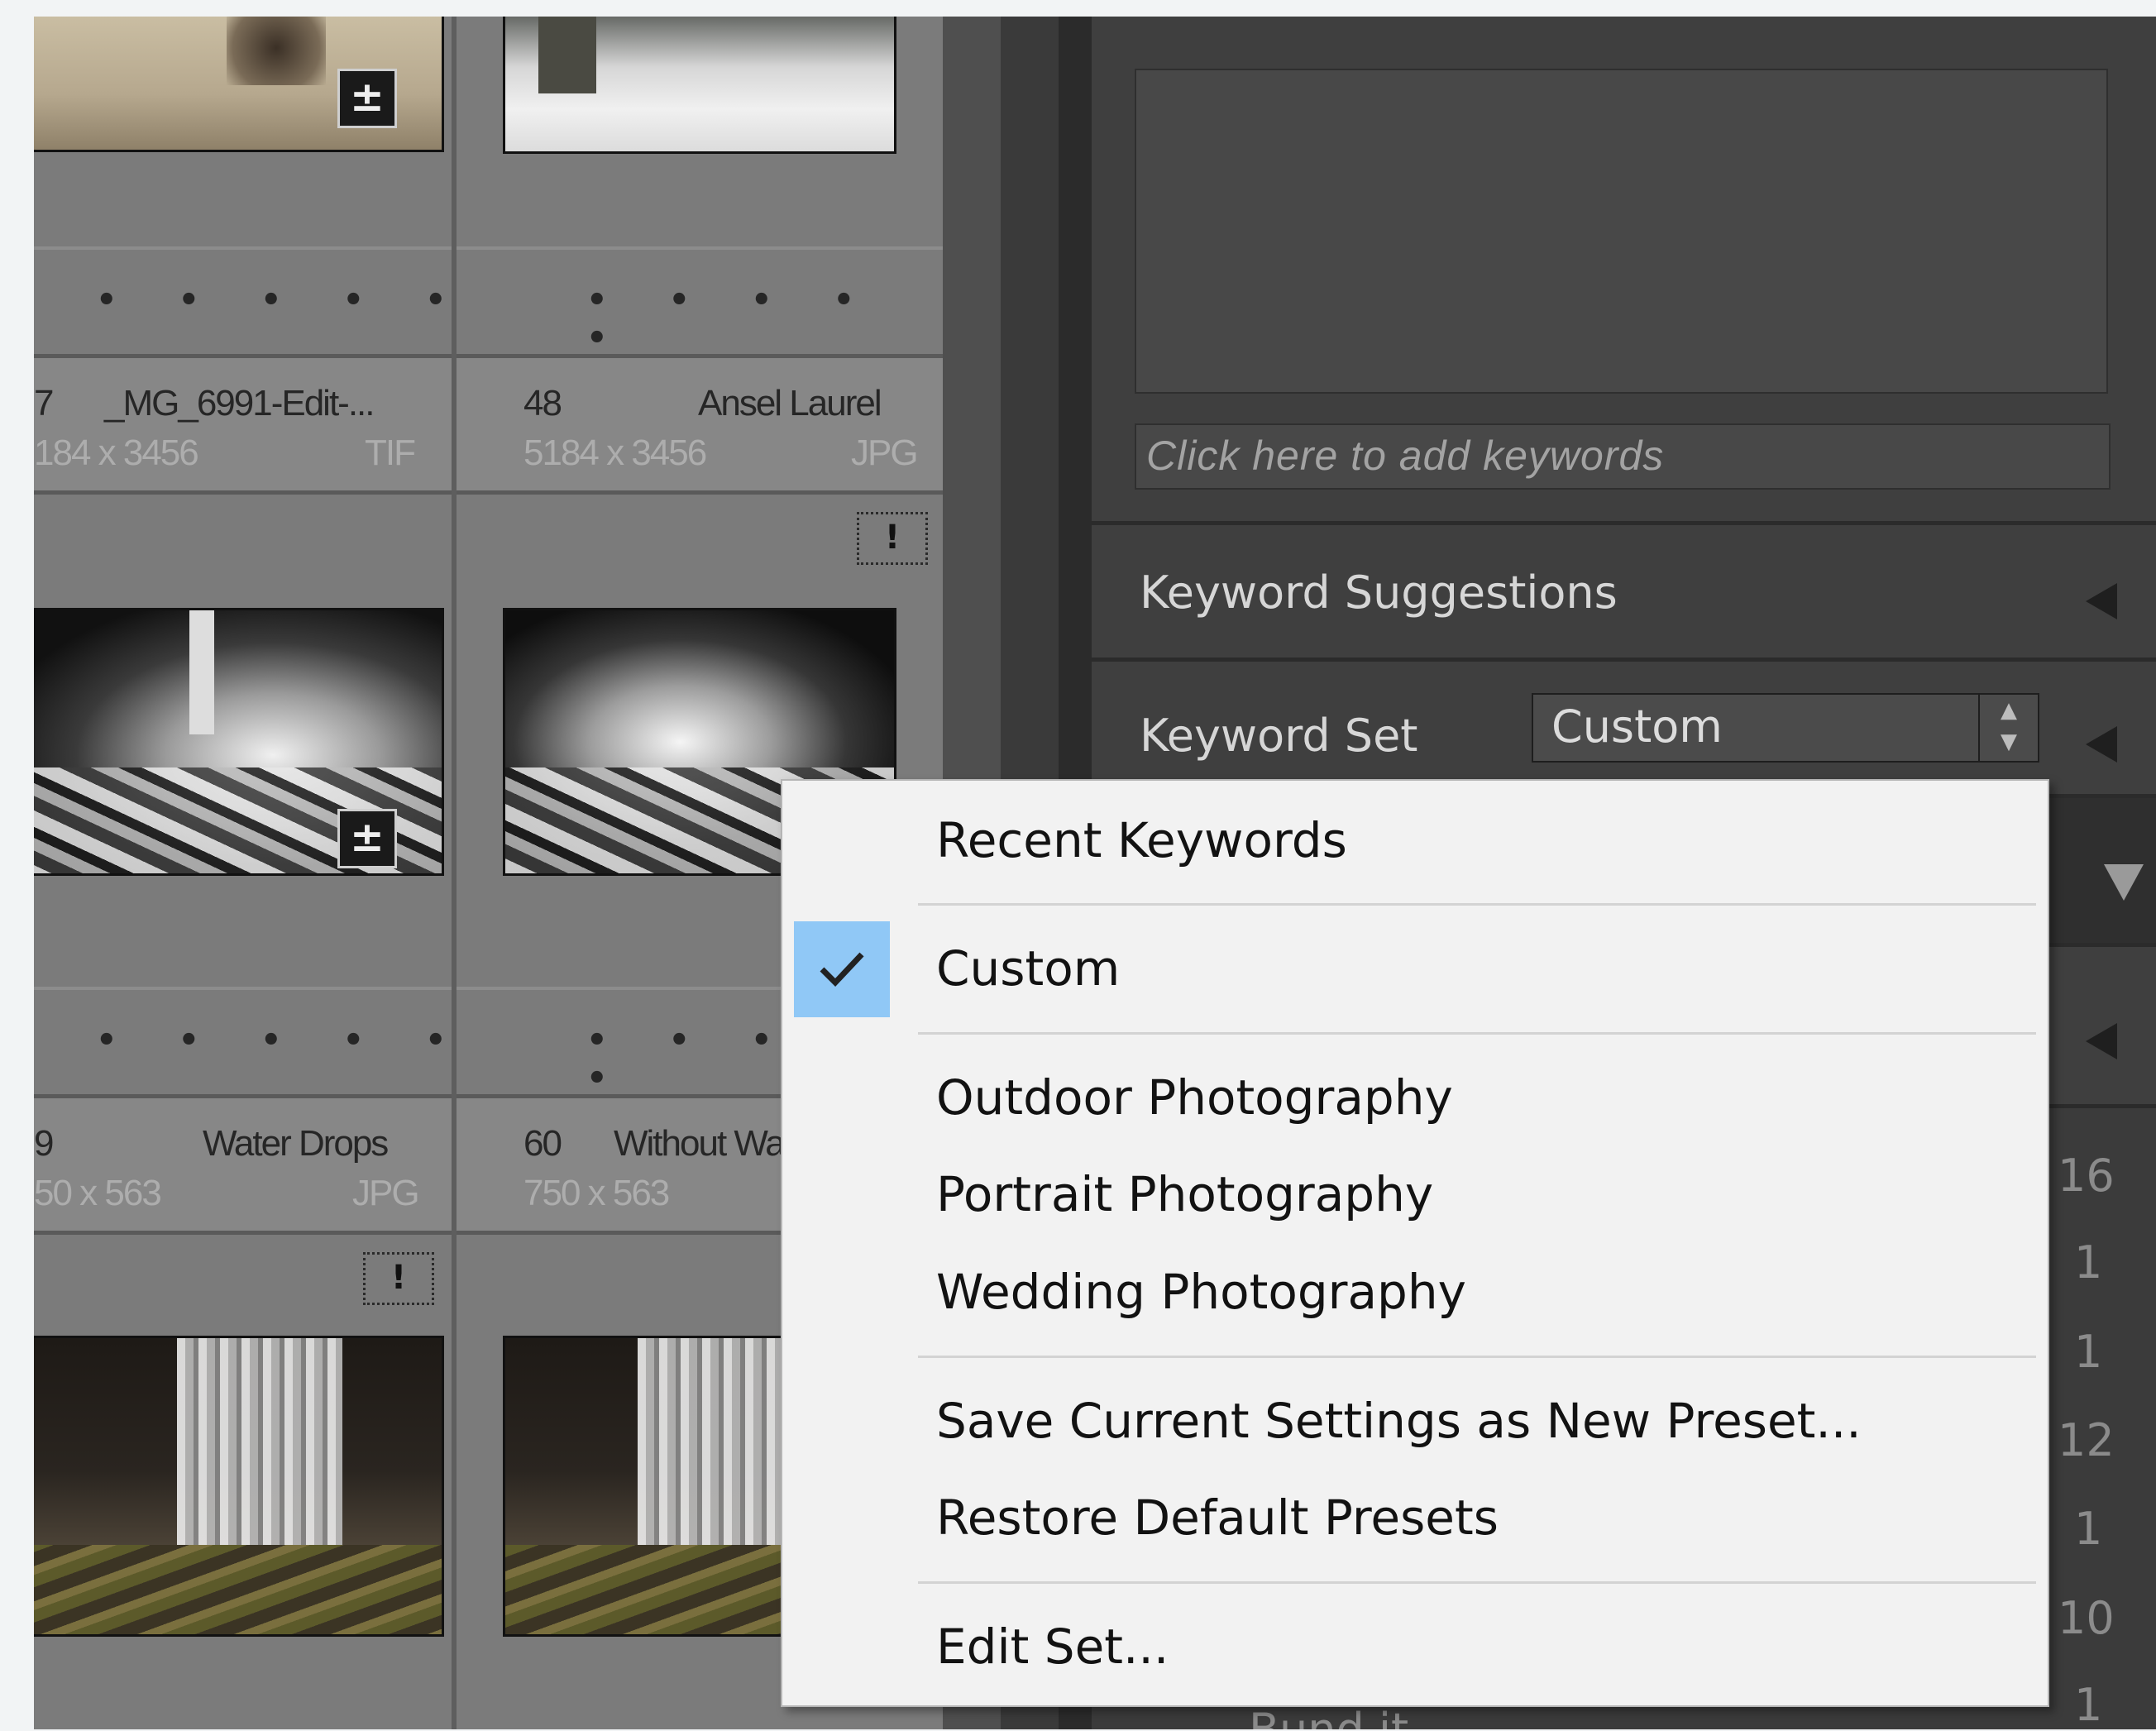 Image resolution: width=2156 pixels, height=1731 pixels. Describe the element at coordinates (1217, 1518) in the screenshot. I see `menu-item-restore-presets: Restore Default Presets` at that location.